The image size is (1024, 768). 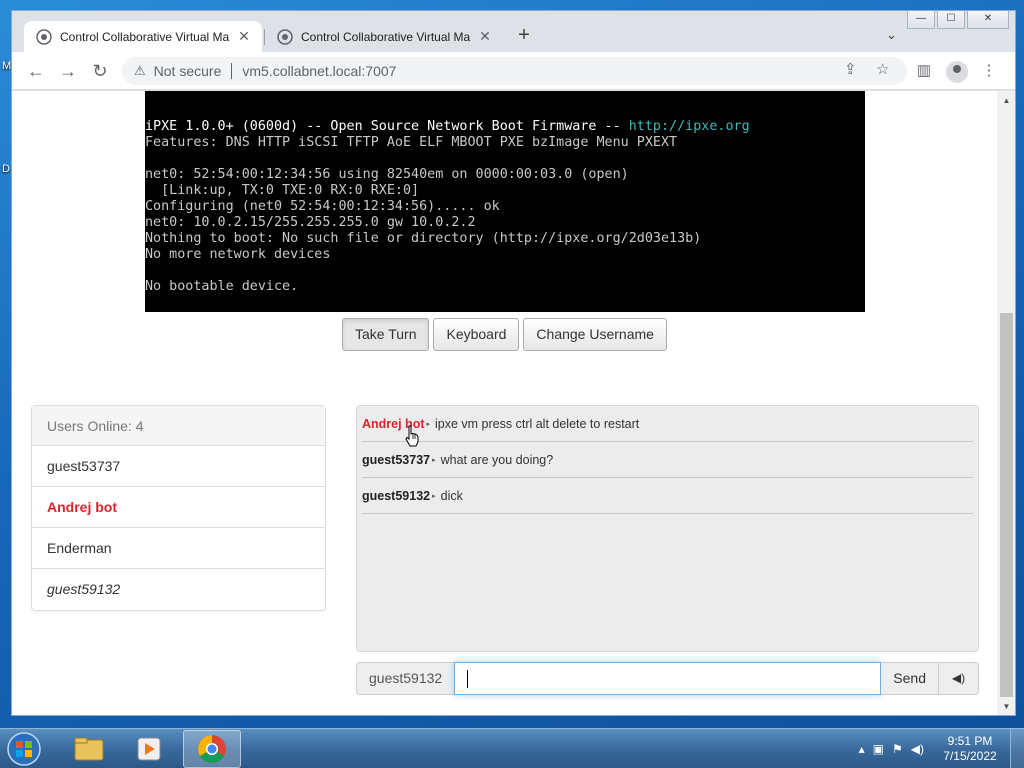 I want to click on sound-toggle-button: ◀), so click(x=959, y=678).